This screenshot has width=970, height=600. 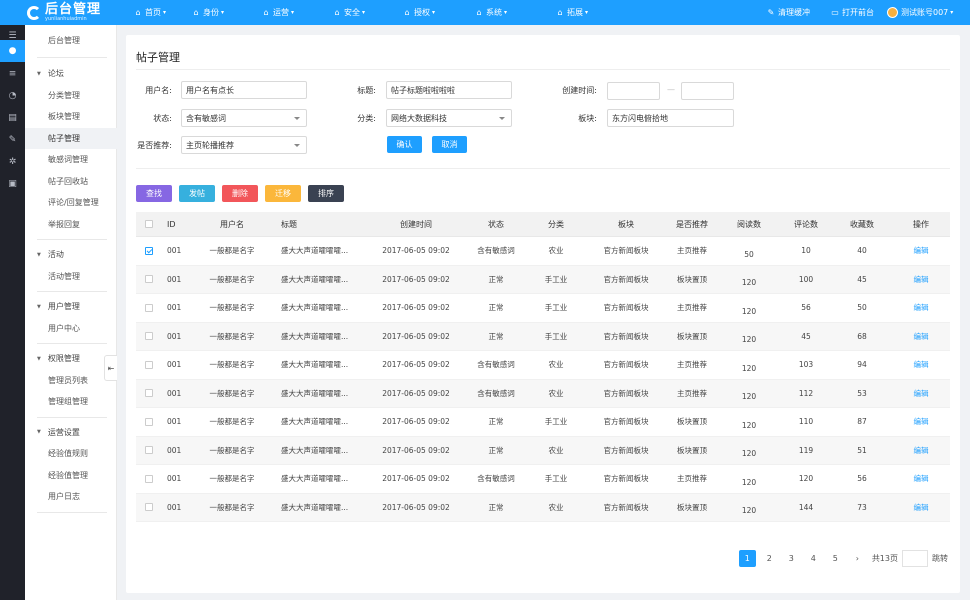 What do you see at coordinates (154, 193) in the screenshot?
I see `search-button: 查找` at bounding box center [154, 193].